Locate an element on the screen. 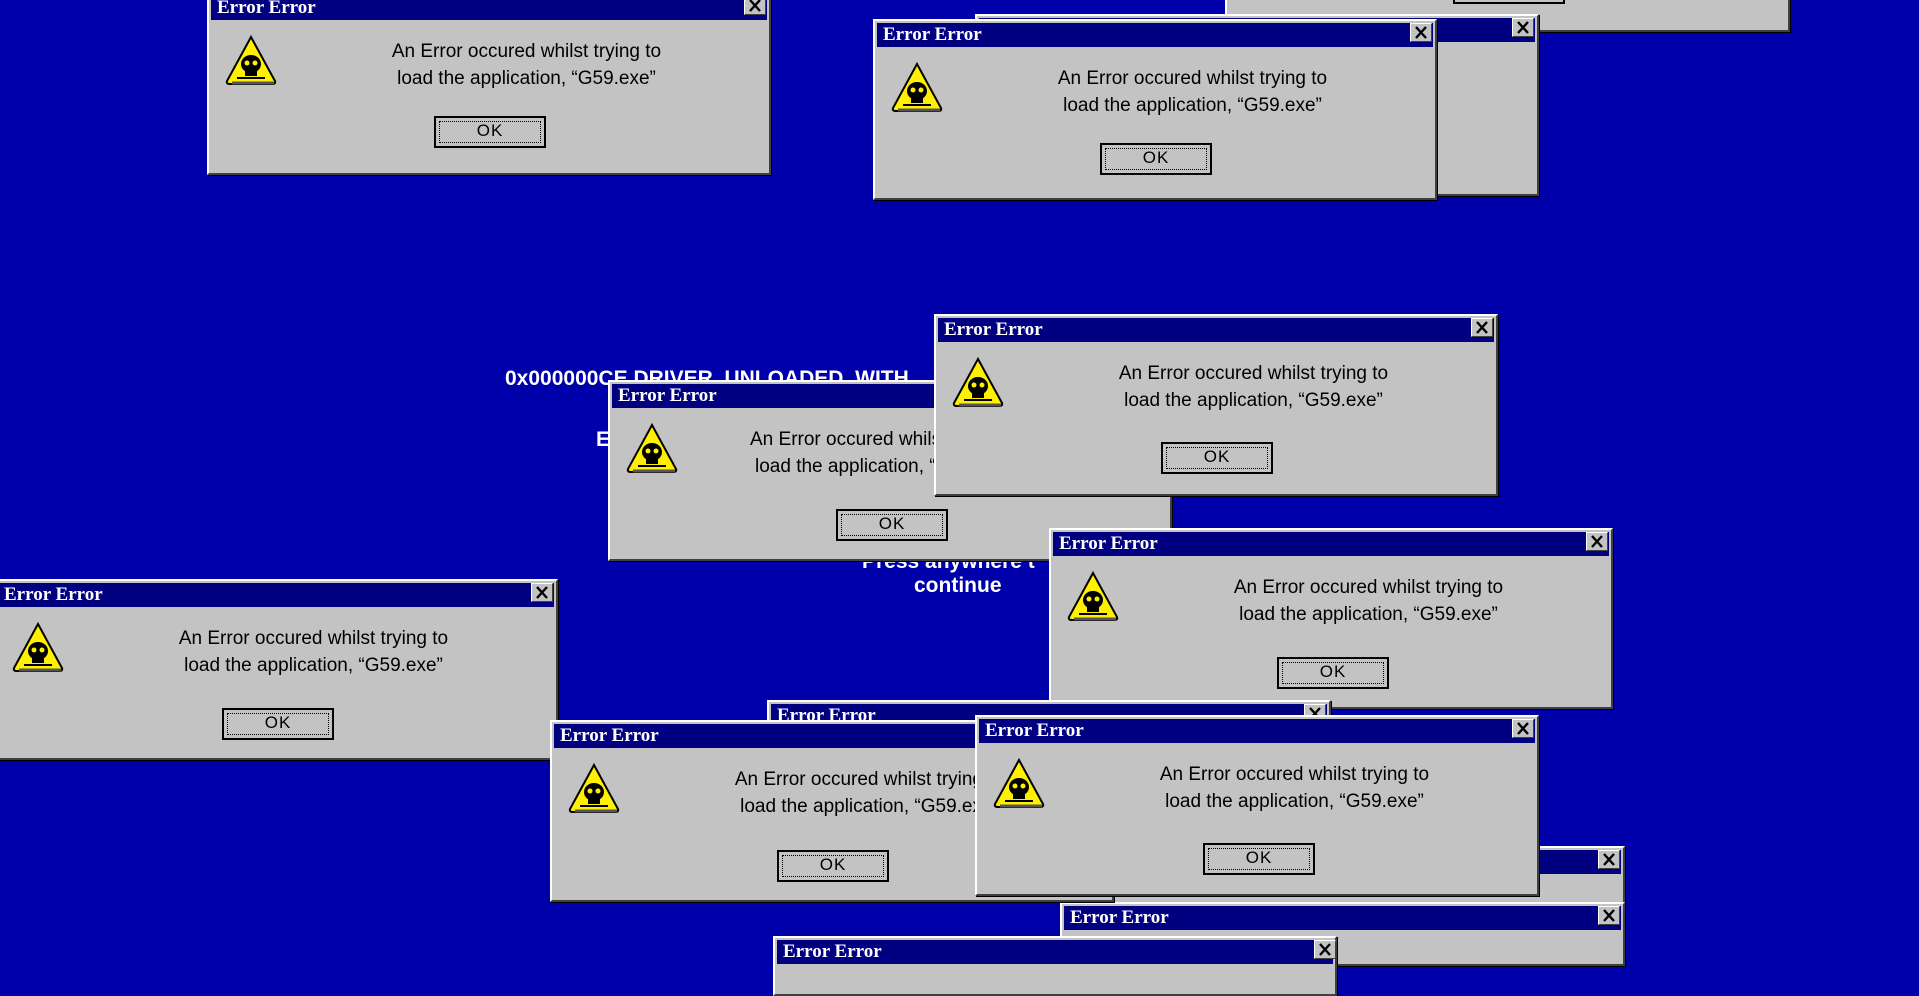  error-dialog-back-6: Error Error is located at coordinates (1055, 966).